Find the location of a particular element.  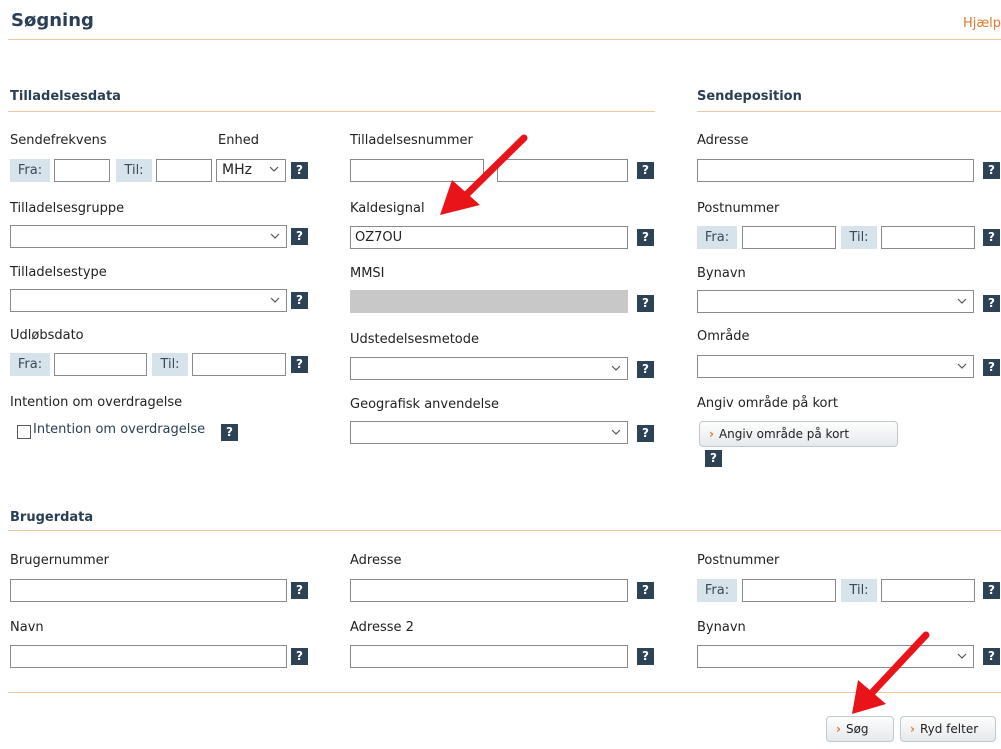

label-postnummer: Postnummer is located at coordinates (738, 208).